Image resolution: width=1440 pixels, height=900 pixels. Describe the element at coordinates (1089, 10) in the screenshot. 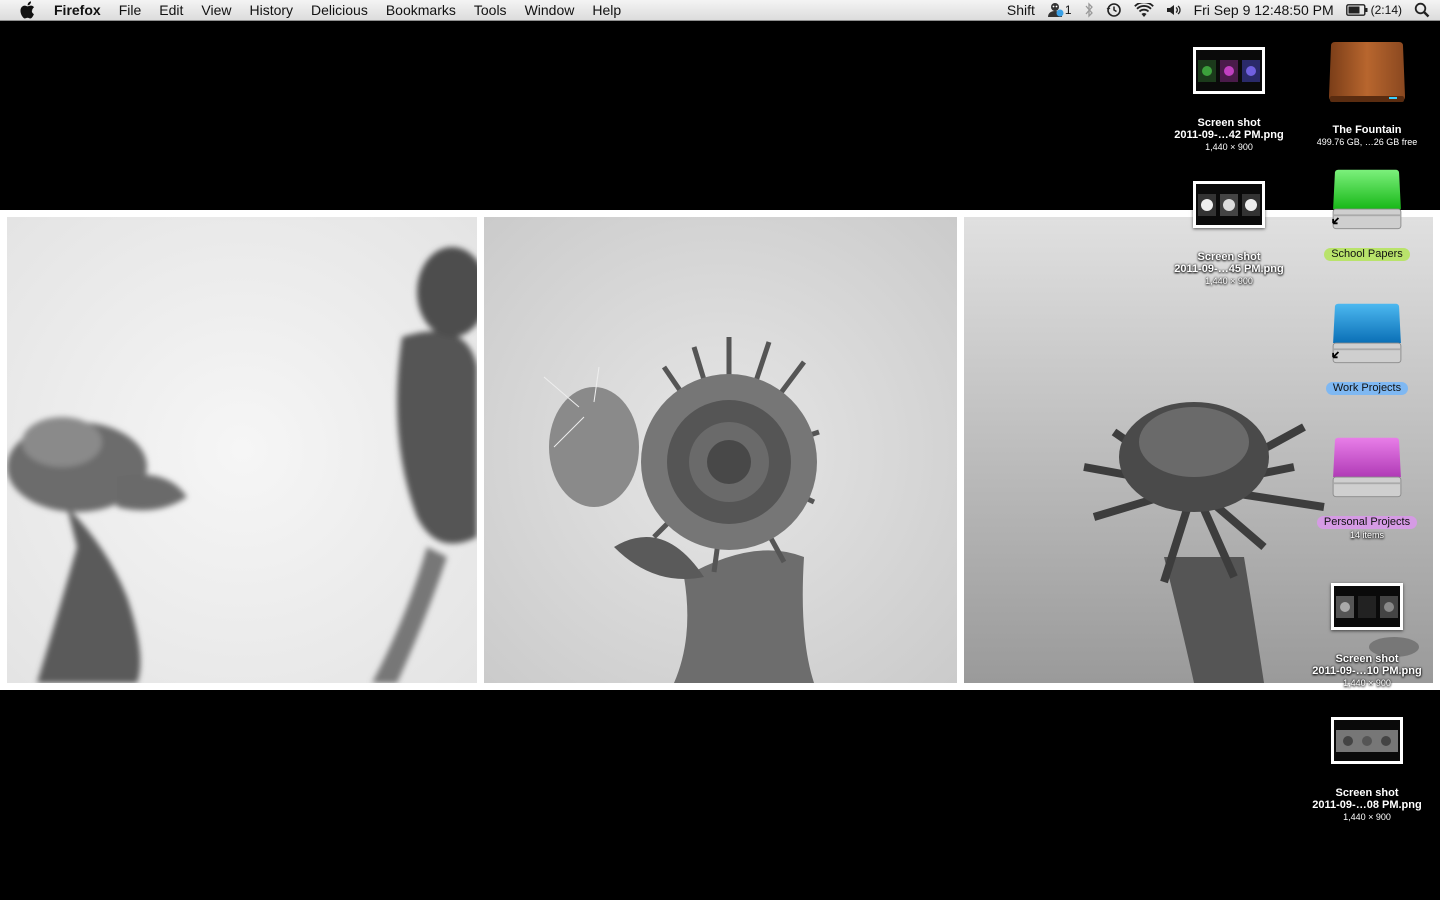

I see `bluetooth-icon` at that location.